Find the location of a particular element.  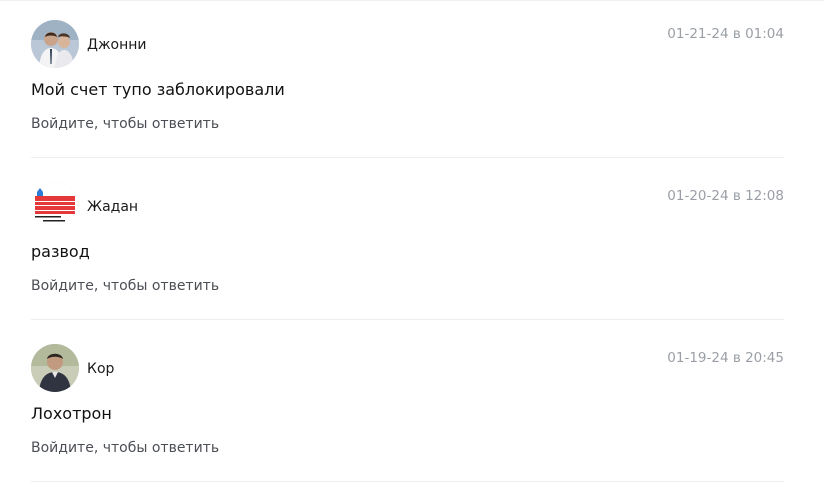

comment-text: развод is located at coordinates (60, 251).